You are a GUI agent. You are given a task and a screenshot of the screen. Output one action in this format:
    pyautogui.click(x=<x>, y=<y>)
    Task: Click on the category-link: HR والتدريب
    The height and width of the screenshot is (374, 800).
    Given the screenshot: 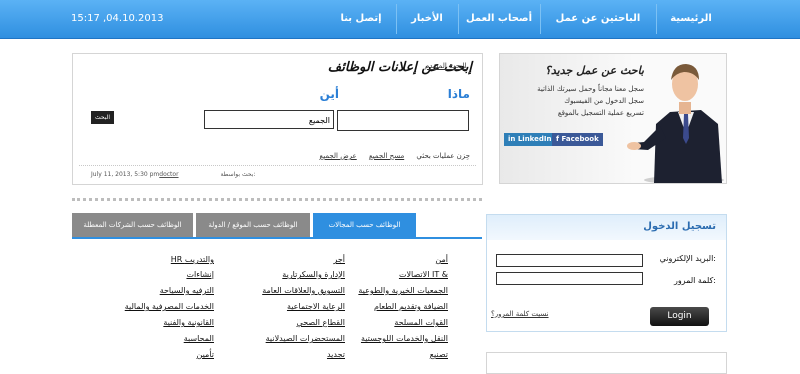 What is the action you would take?
    pyautogui.click(x=192, y=259)
    